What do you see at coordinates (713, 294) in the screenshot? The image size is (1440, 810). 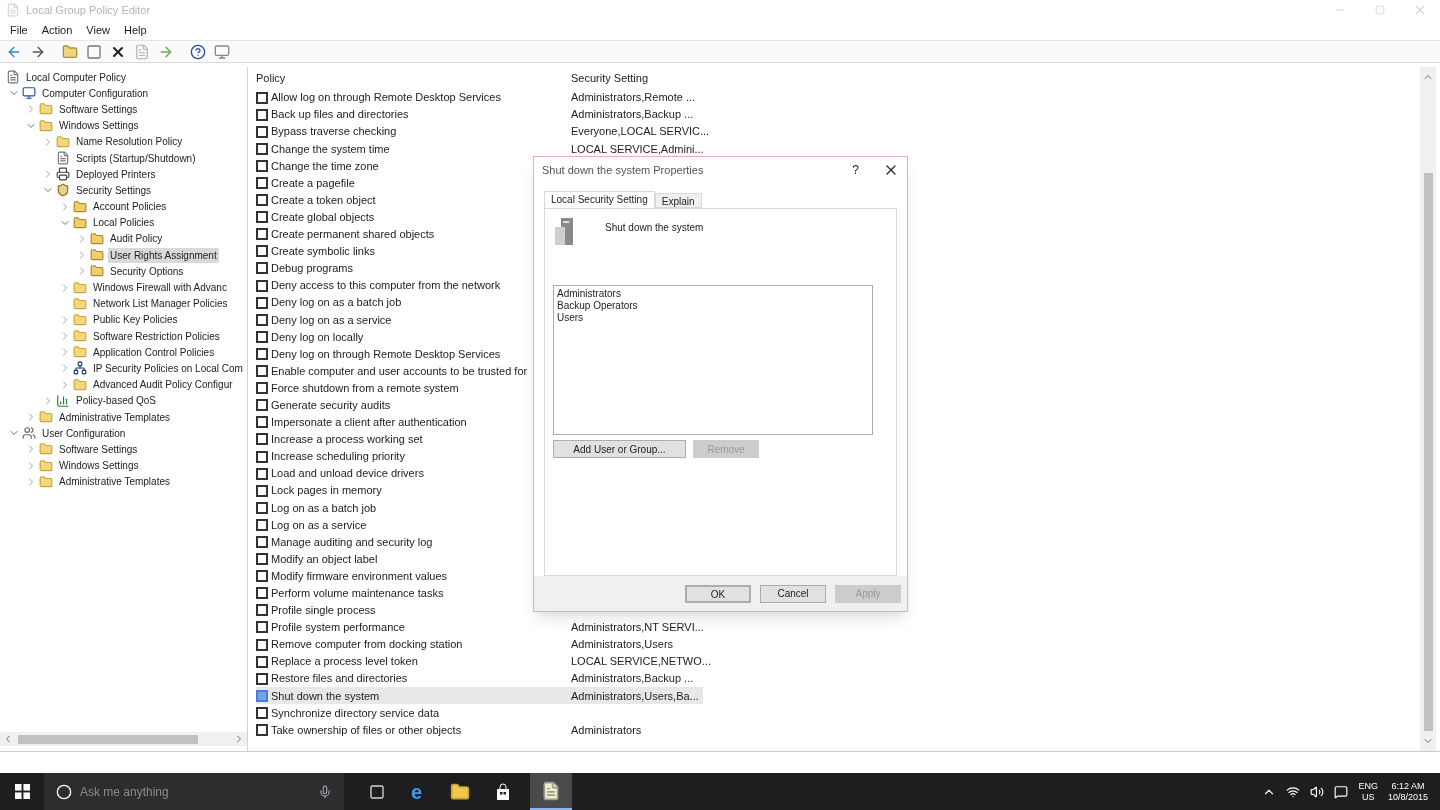 I see `list-item: Administrators` at bounding box center [713, 294].